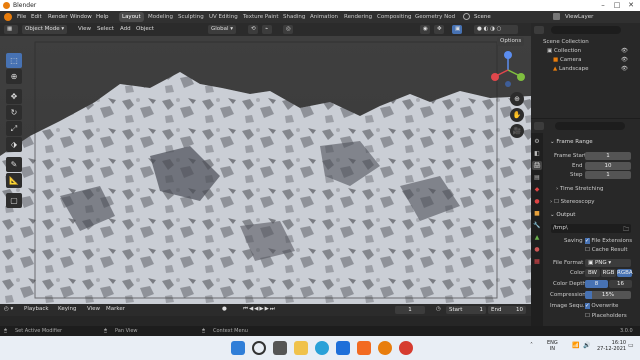 The height and width of the screenshot is (360, 640). I want to click on keying-menu: Keying, so click(67, 309).